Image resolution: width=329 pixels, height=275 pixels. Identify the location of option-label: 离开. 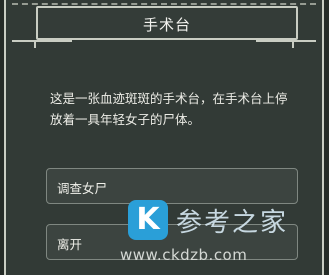
(70, 244).